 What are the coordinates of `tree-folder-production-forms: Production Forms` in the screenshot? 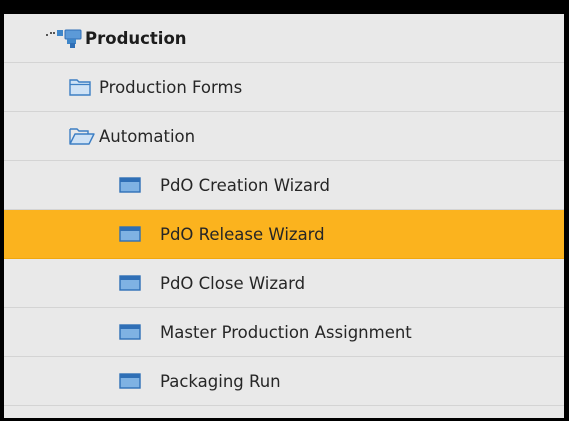 It's located at (284, 87).